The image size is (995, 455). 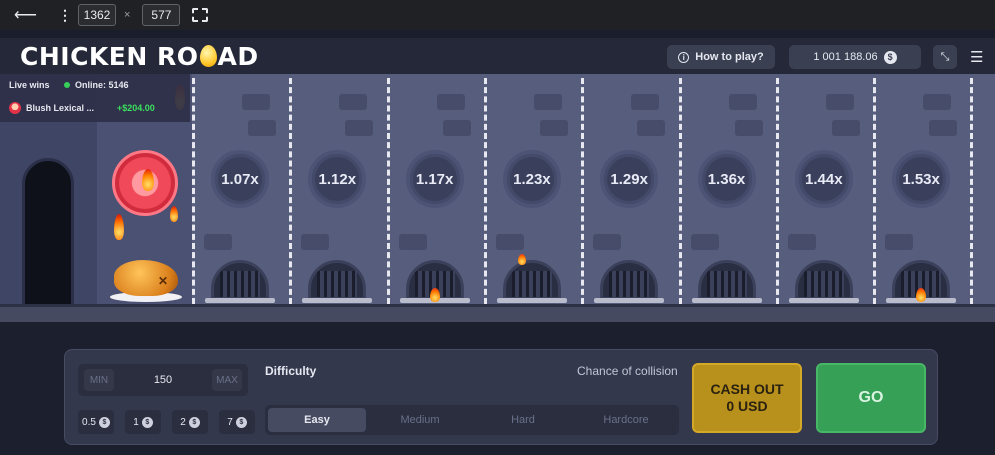 What do you see at coordinates (497, 15) in the screenshot?
I see `devtools-toolbar: ⟵ ⋮ 1362 × 577` at bounding box center [497, 15].